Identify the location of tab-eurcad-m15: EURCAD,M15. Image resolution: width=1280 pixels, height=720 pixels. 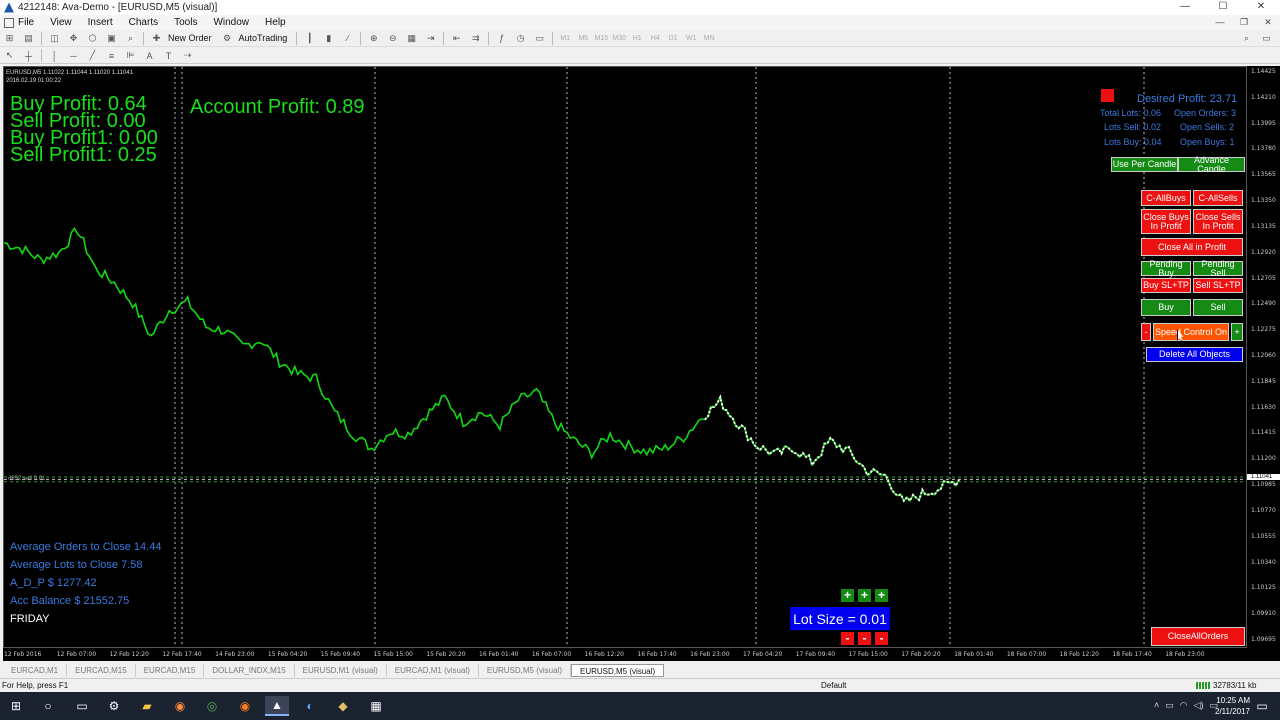
(101, 670).